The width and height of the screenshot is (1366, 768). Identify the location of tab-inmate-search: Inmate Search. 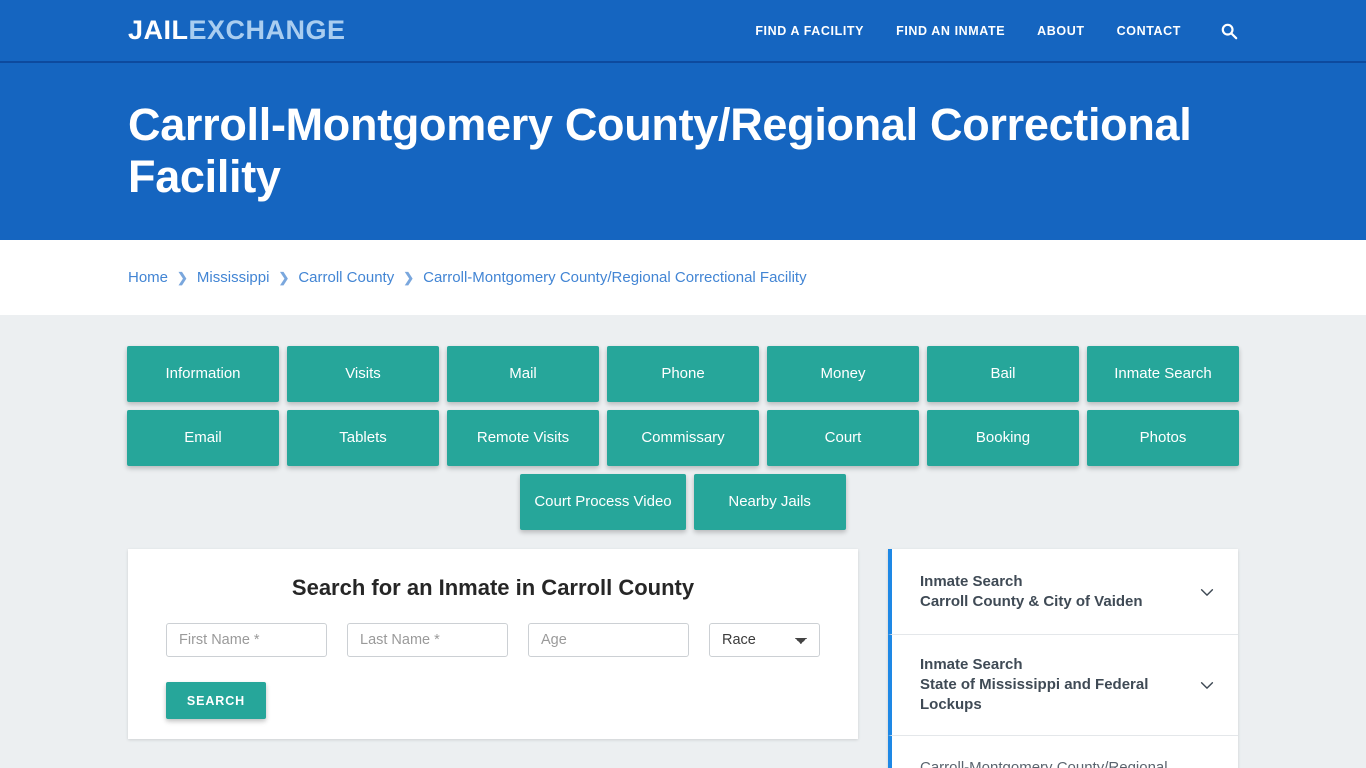
(1163, 374).